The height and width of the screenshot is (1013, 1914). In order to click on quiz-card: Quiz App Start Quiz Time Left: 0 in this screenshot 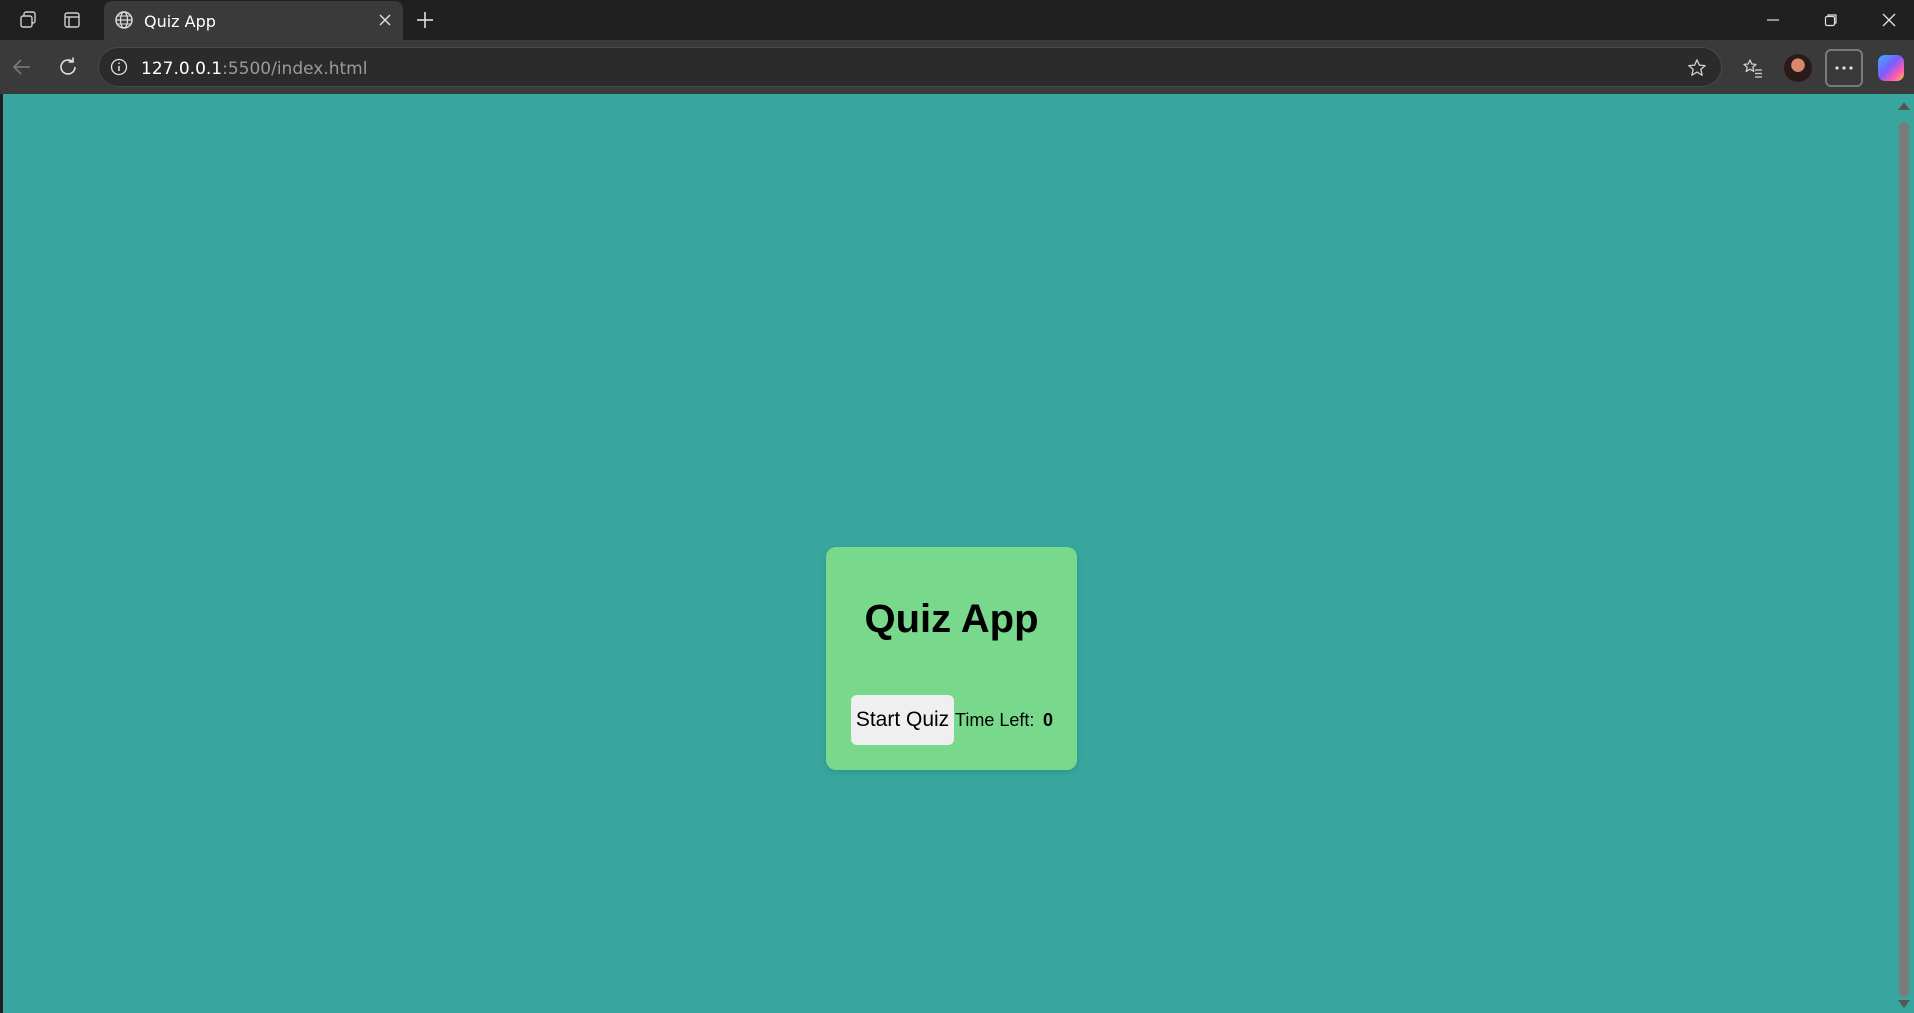, I will do `click(951, 658)`.